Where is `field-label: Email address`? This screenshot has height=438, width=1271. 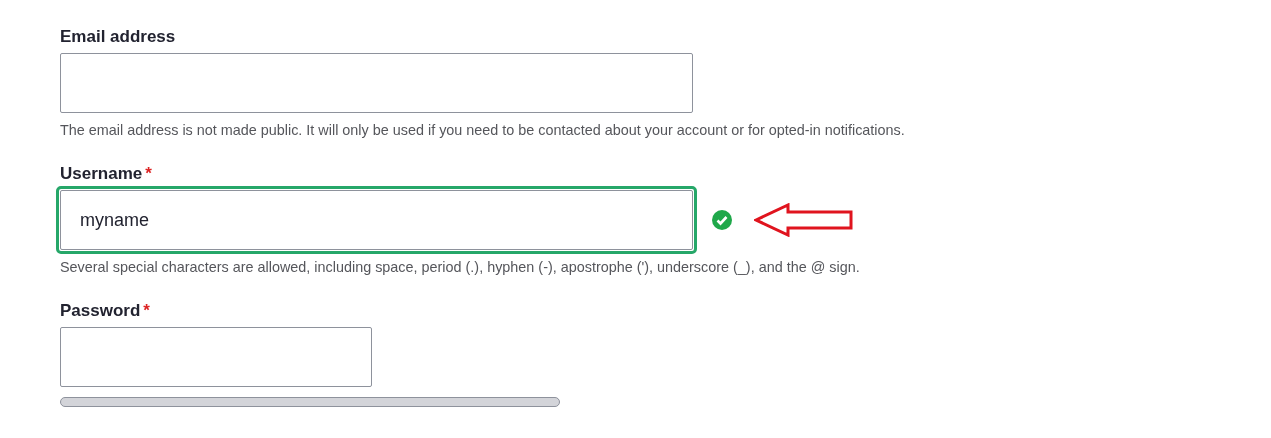
field-label: Email address is located at coordinates (118, 37).